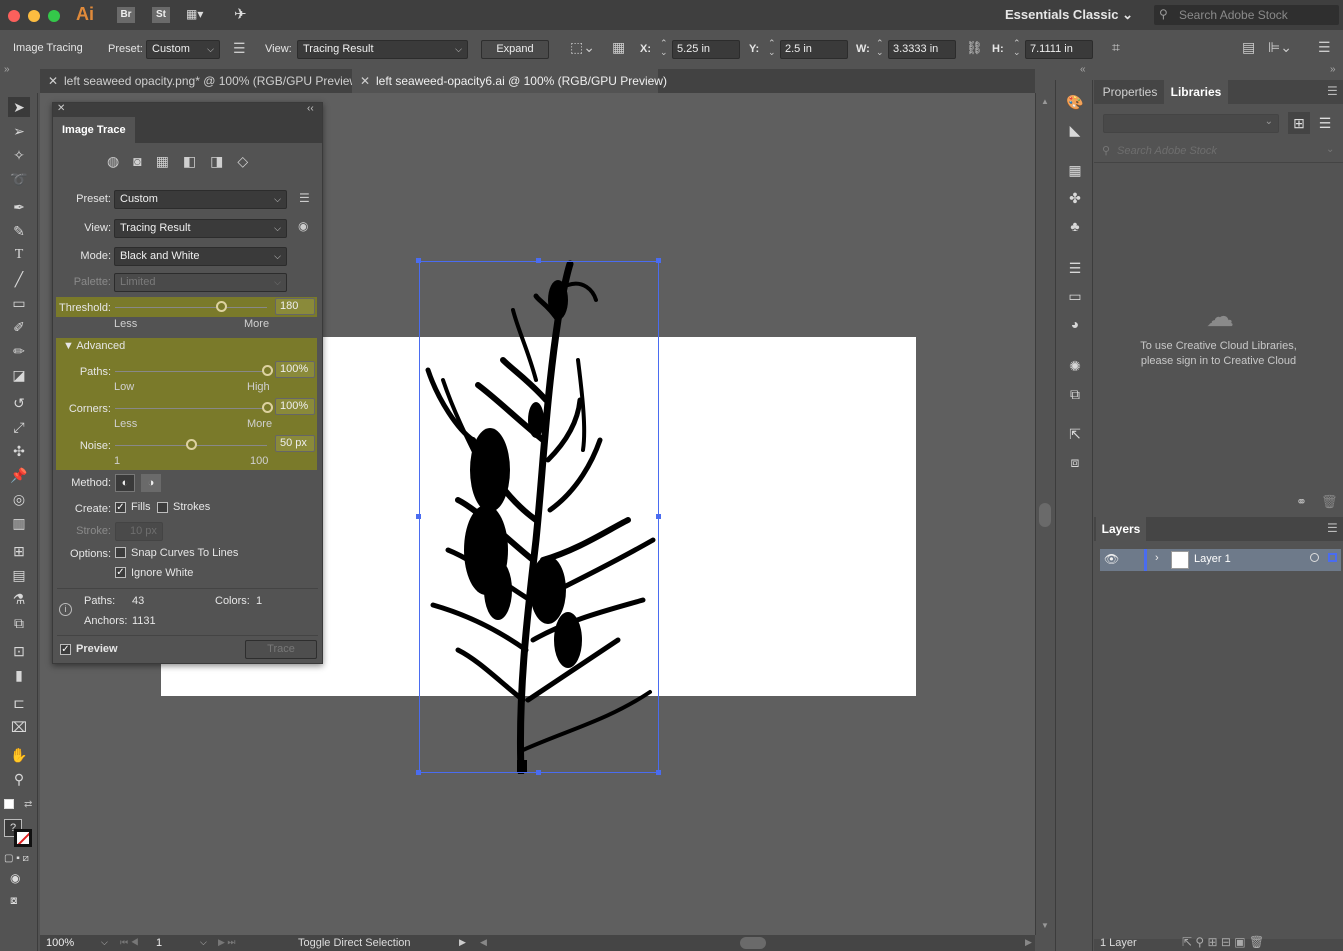  What do you see at coordinates (1075, 268) in the screenshot?
I see `stroke-icon: ☰` at bounding box center [1075, 268].